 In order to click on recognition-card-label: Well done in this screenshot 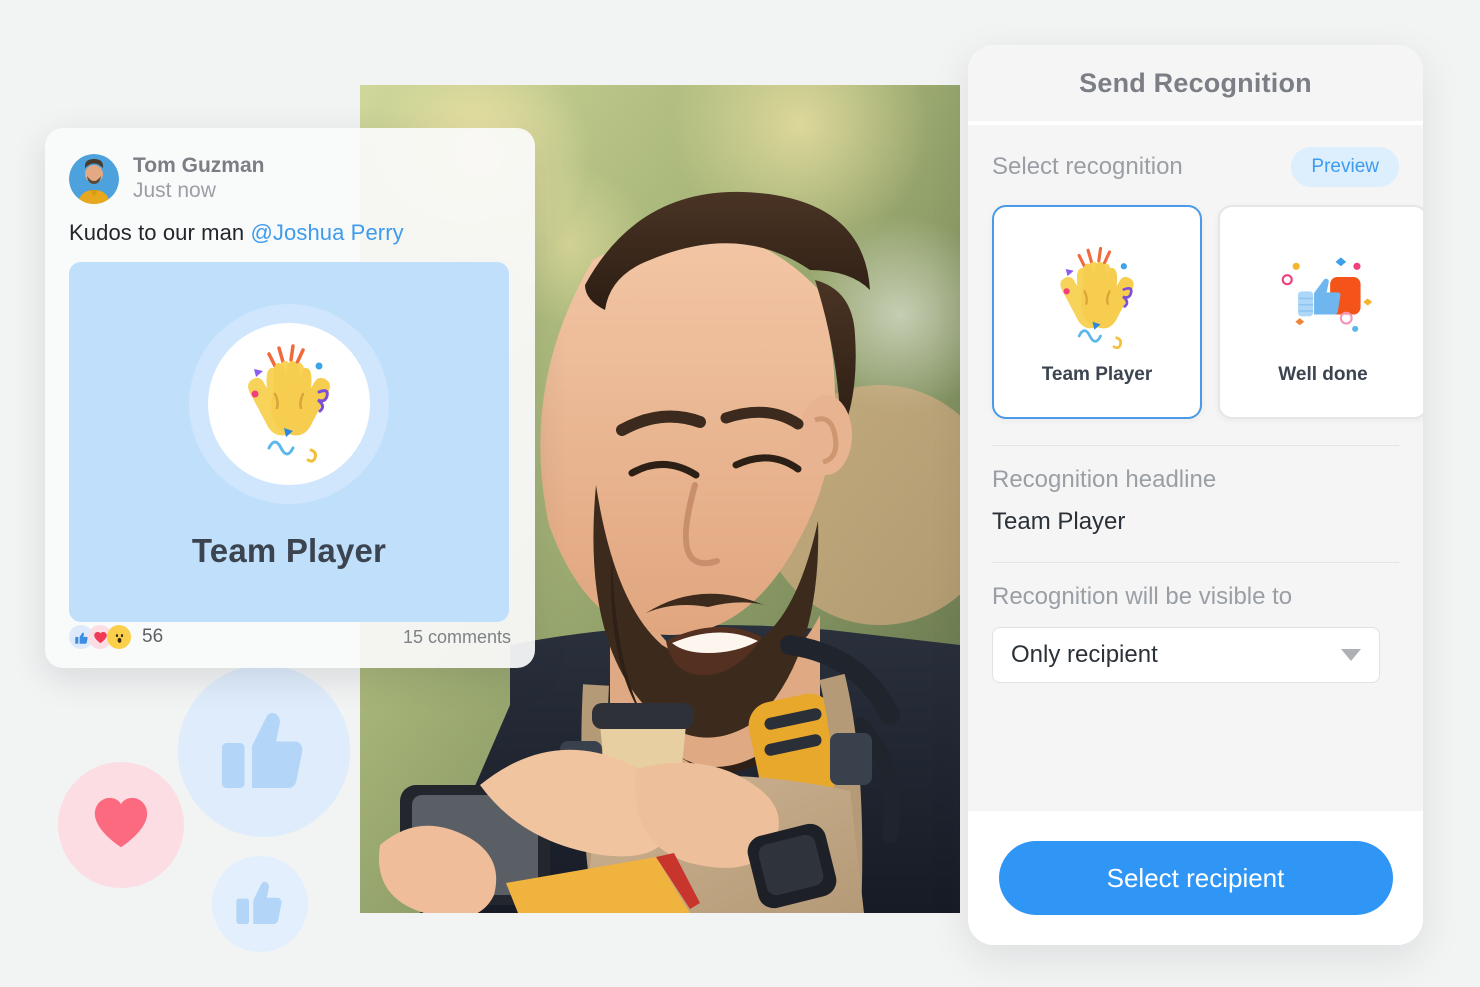, I will do `click(1323, 374)`.